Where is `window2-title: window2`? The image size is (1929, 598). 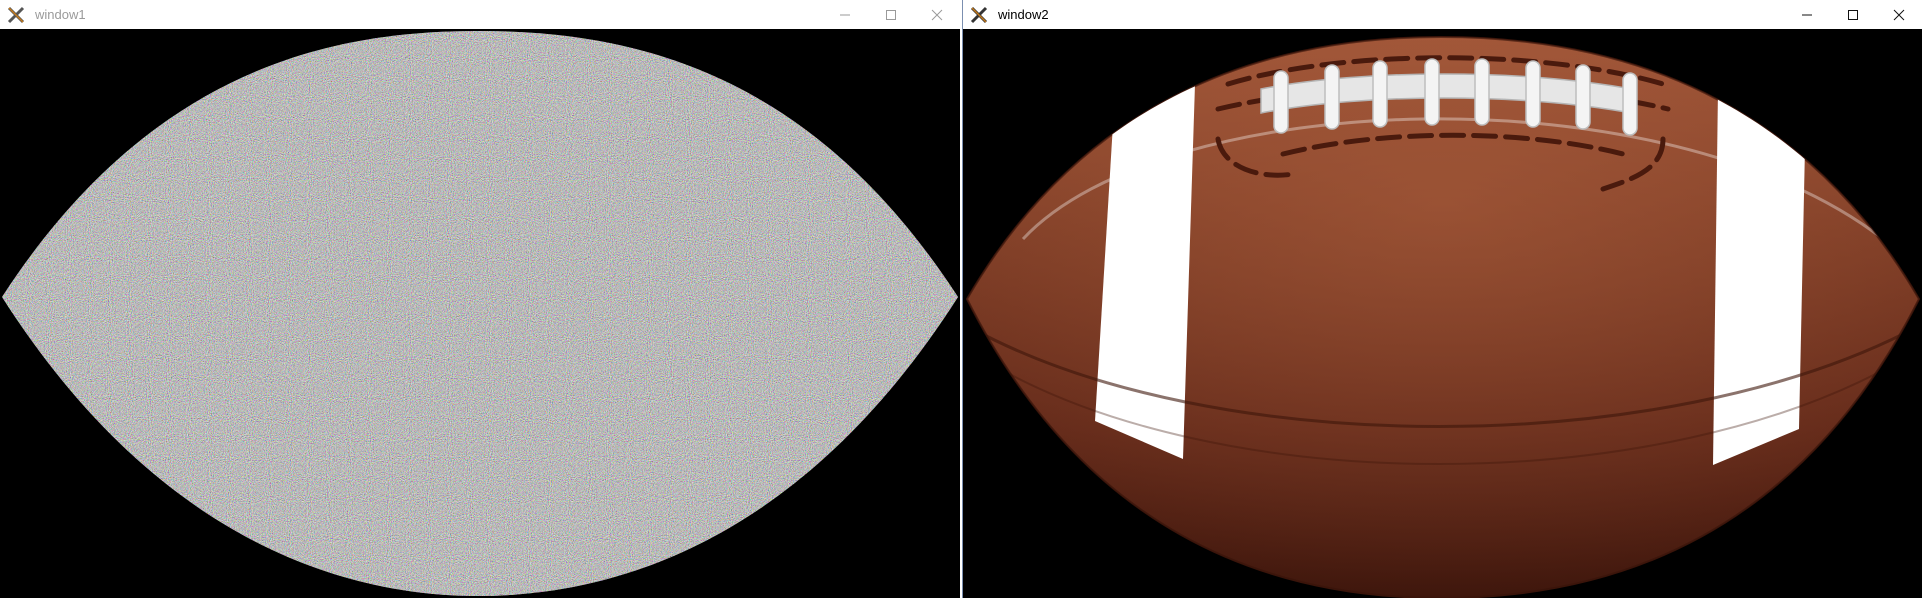 window2-title: window2 is located at coordinates (1023, 14).